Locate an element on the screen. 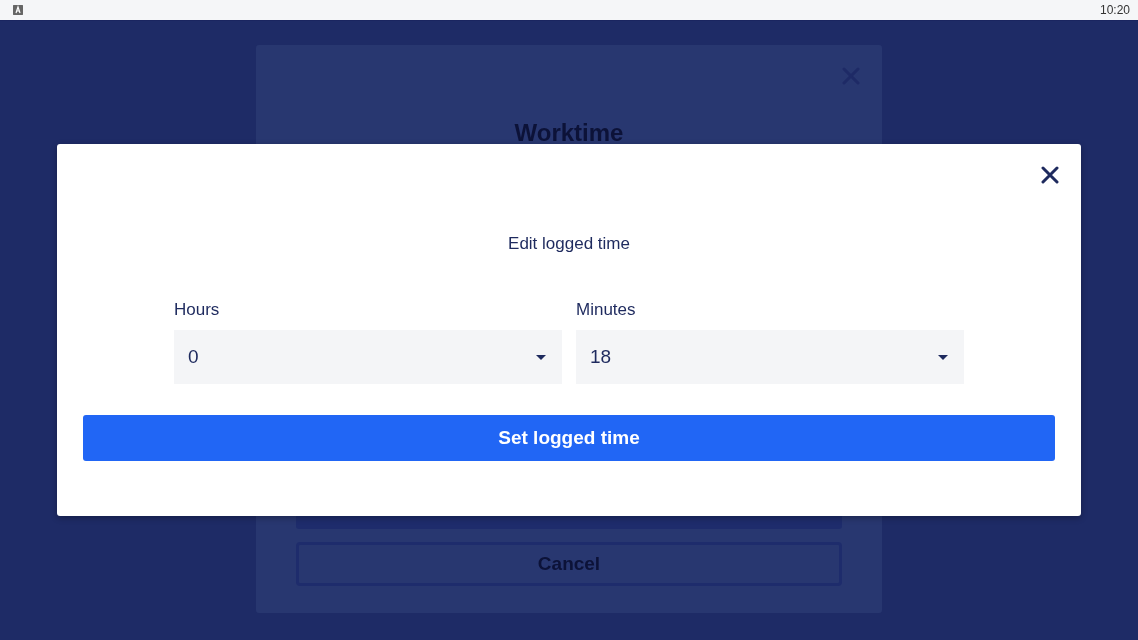  dialog-title: Edit logged time is located at coordinates (569, 244).